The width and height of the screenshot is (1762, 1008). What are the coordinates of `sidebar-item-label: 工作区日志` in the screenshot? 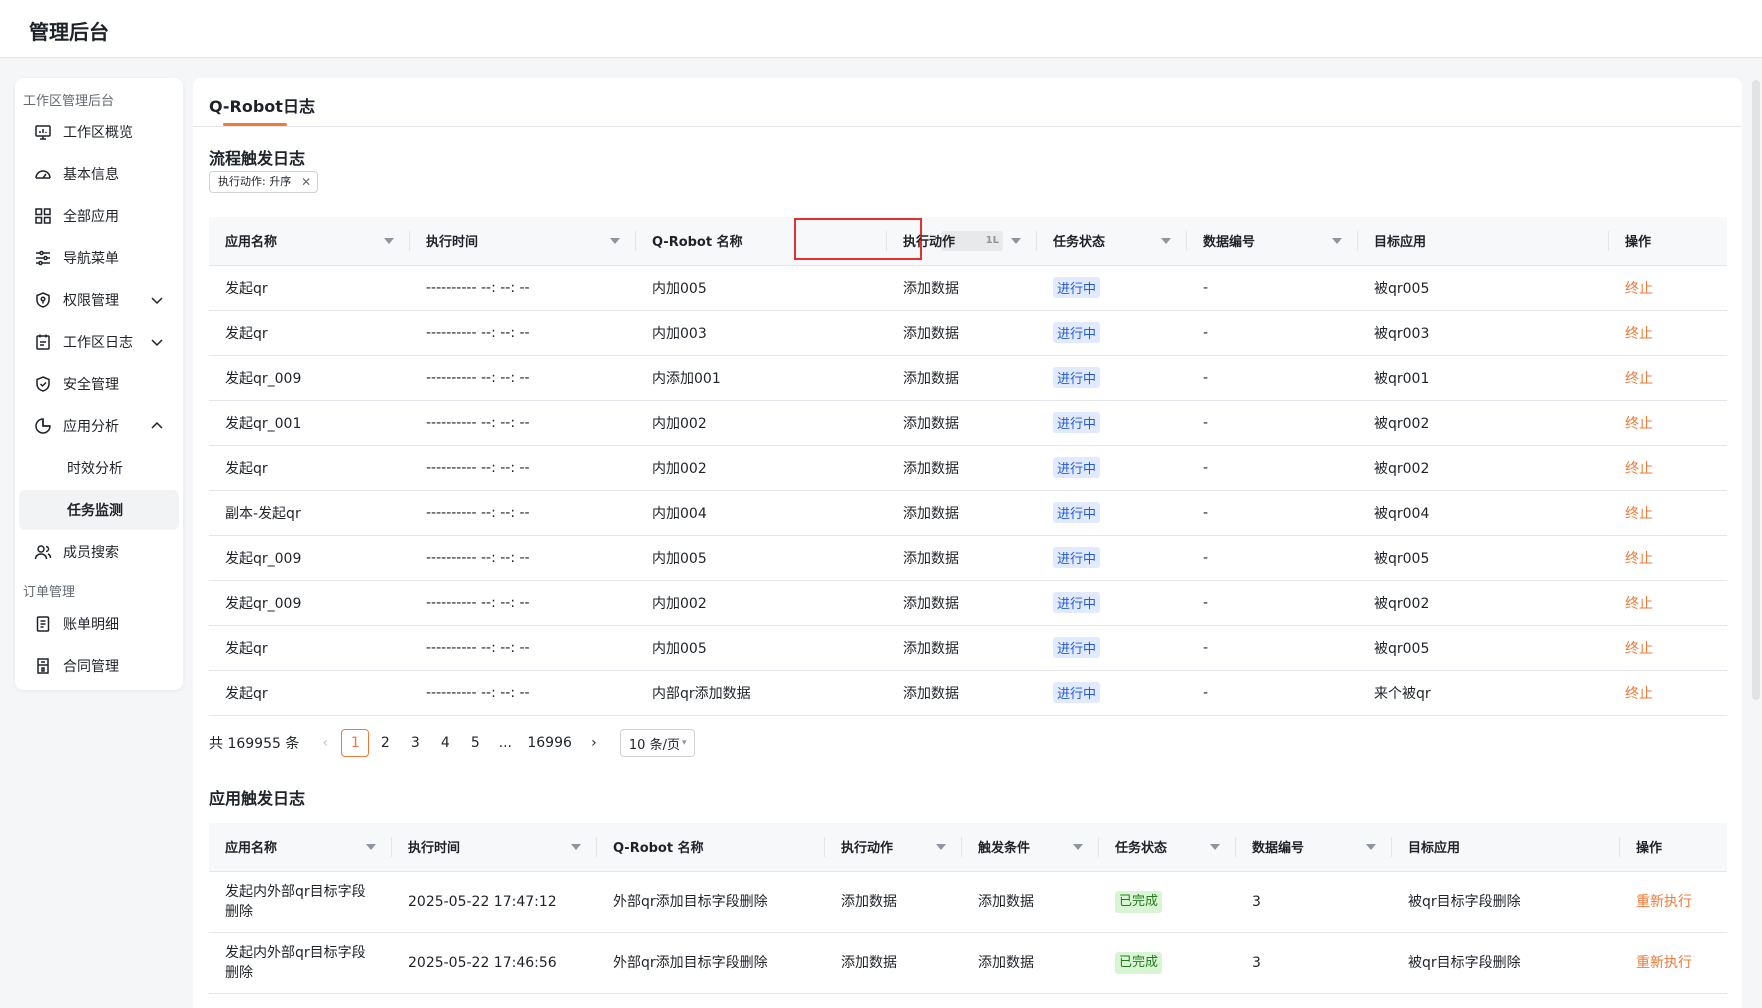 It's located at (98, 343).